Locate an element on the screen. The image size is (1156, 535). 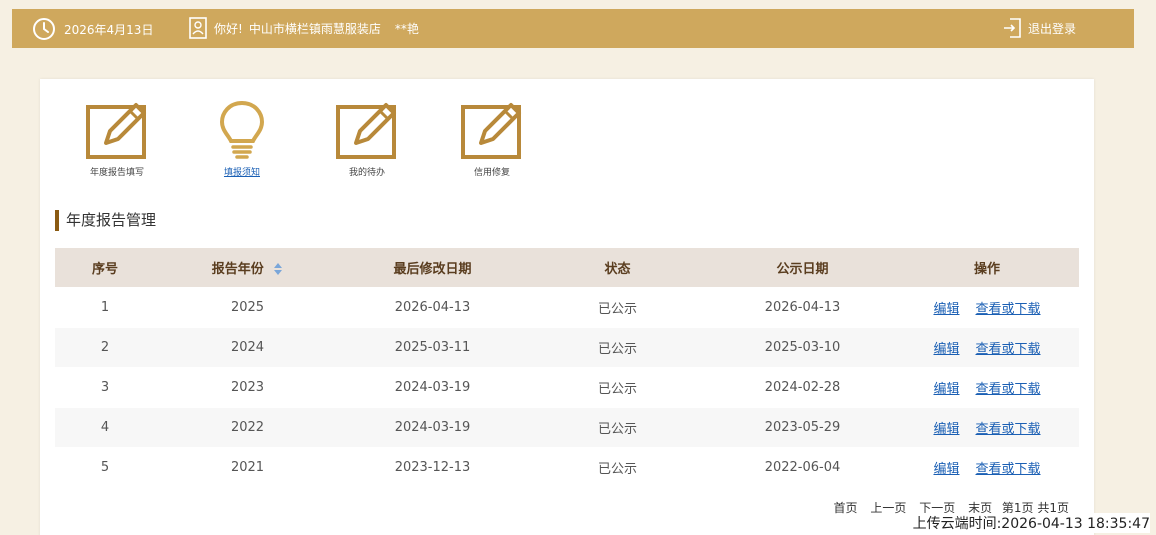
pager-prev: 上一页 is located at coordinates (888, 508).